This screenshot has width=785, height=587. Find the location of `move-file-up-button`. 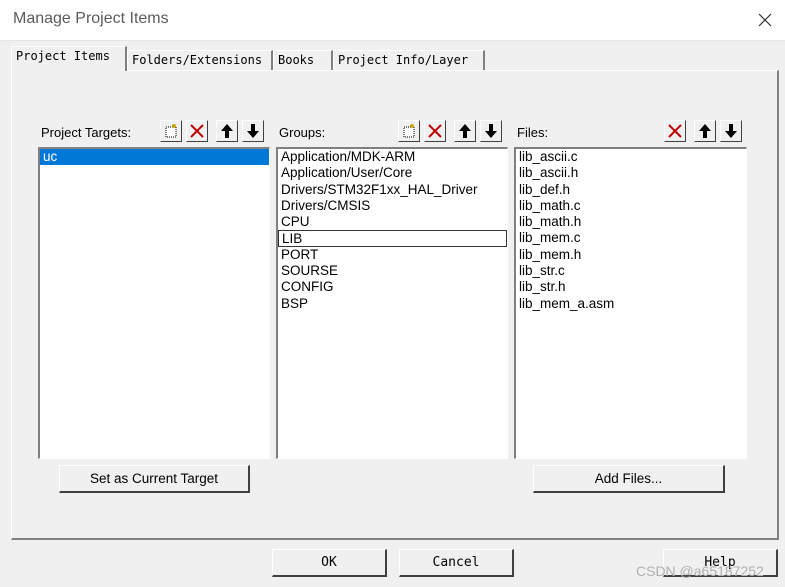

move-file-up-button is located at coordinates (705, 131).